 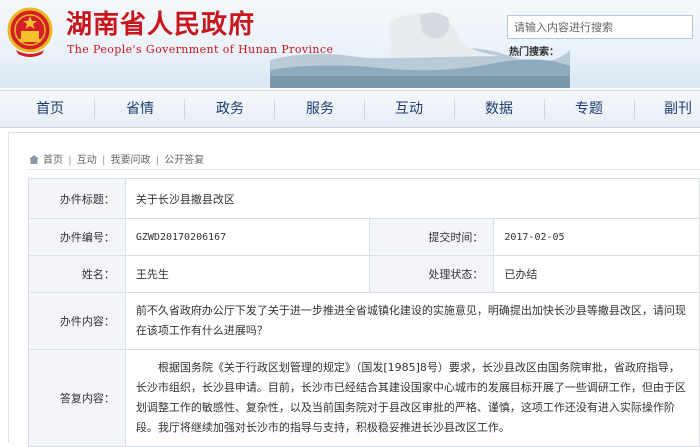 What do you see at coordinates (247, 237) in the screenshot?
I see `letter-id: GZWD20170206167` at bounding box center [247, 237].